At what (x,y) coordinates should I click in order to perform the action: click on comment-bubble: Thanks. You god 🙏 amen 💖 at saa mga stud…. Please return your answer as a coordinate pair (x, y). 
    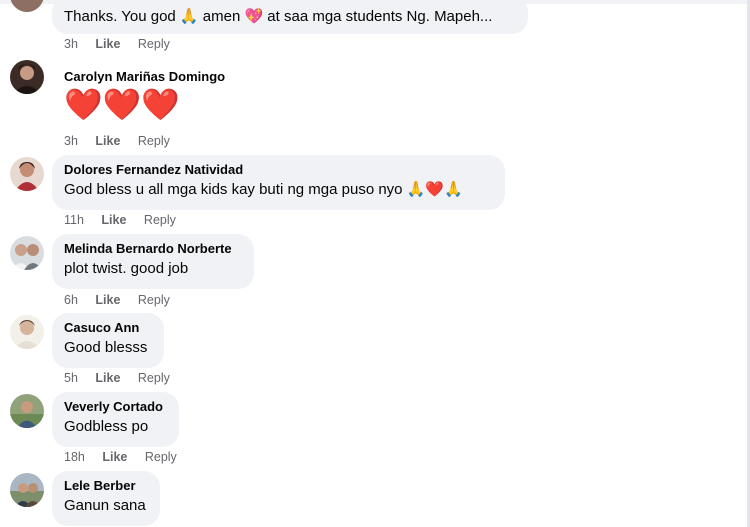
    Looking at the image, I should click on (290, 17).